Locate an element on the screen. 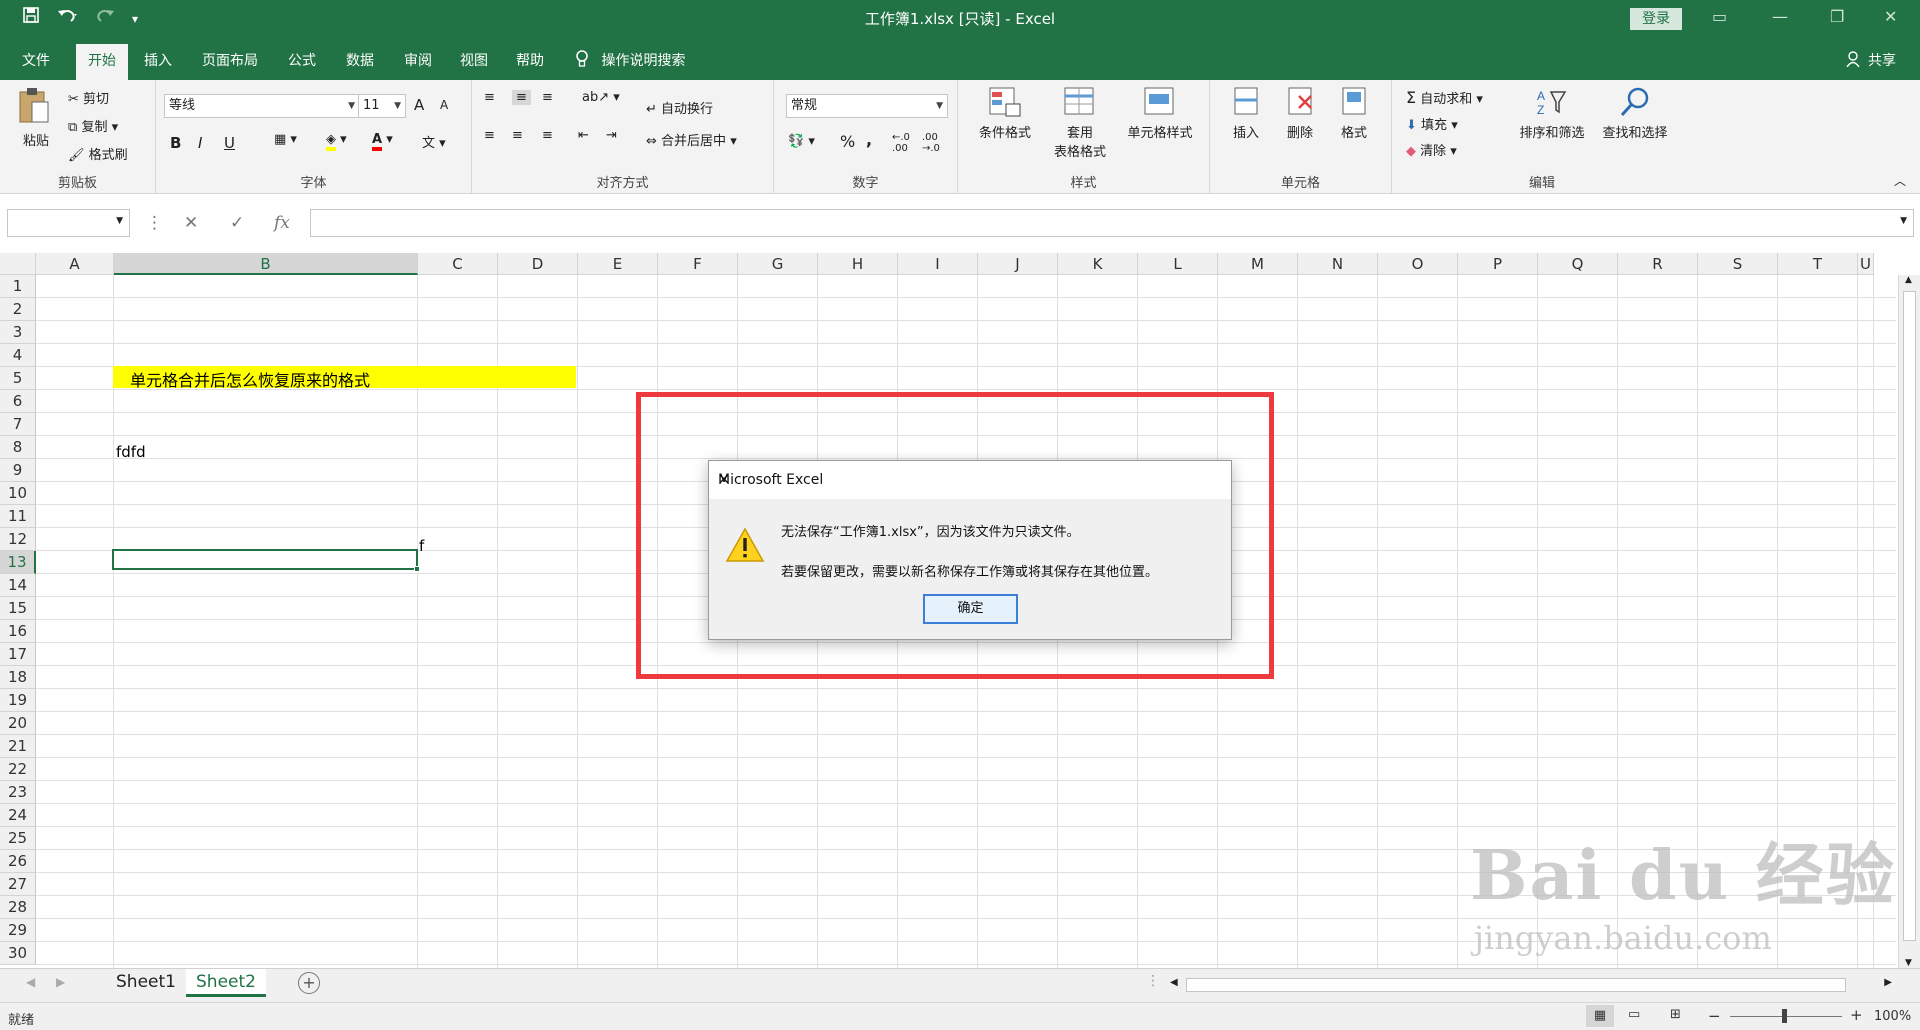 The width and height of the screenshot is (1920, 1030). row-header-29: 29 is located at coordinates (18, 930).